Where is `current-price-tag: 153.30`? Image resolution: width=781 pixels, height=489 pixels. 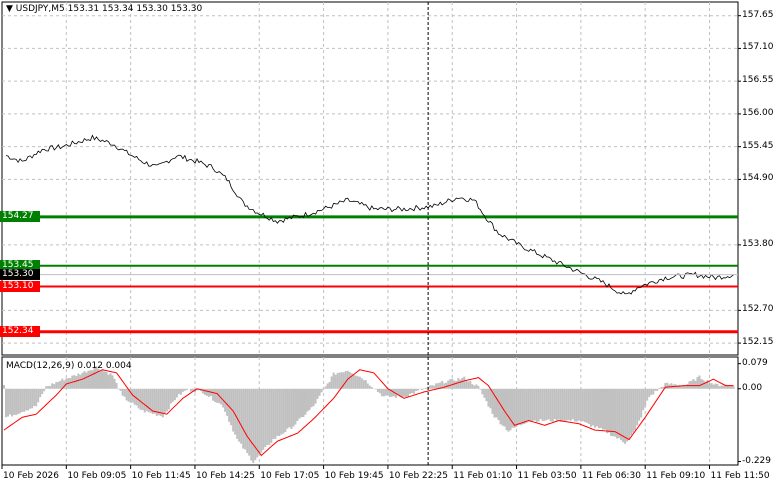
current-price-tag: 153.30 is located at coordinates (20, 274).